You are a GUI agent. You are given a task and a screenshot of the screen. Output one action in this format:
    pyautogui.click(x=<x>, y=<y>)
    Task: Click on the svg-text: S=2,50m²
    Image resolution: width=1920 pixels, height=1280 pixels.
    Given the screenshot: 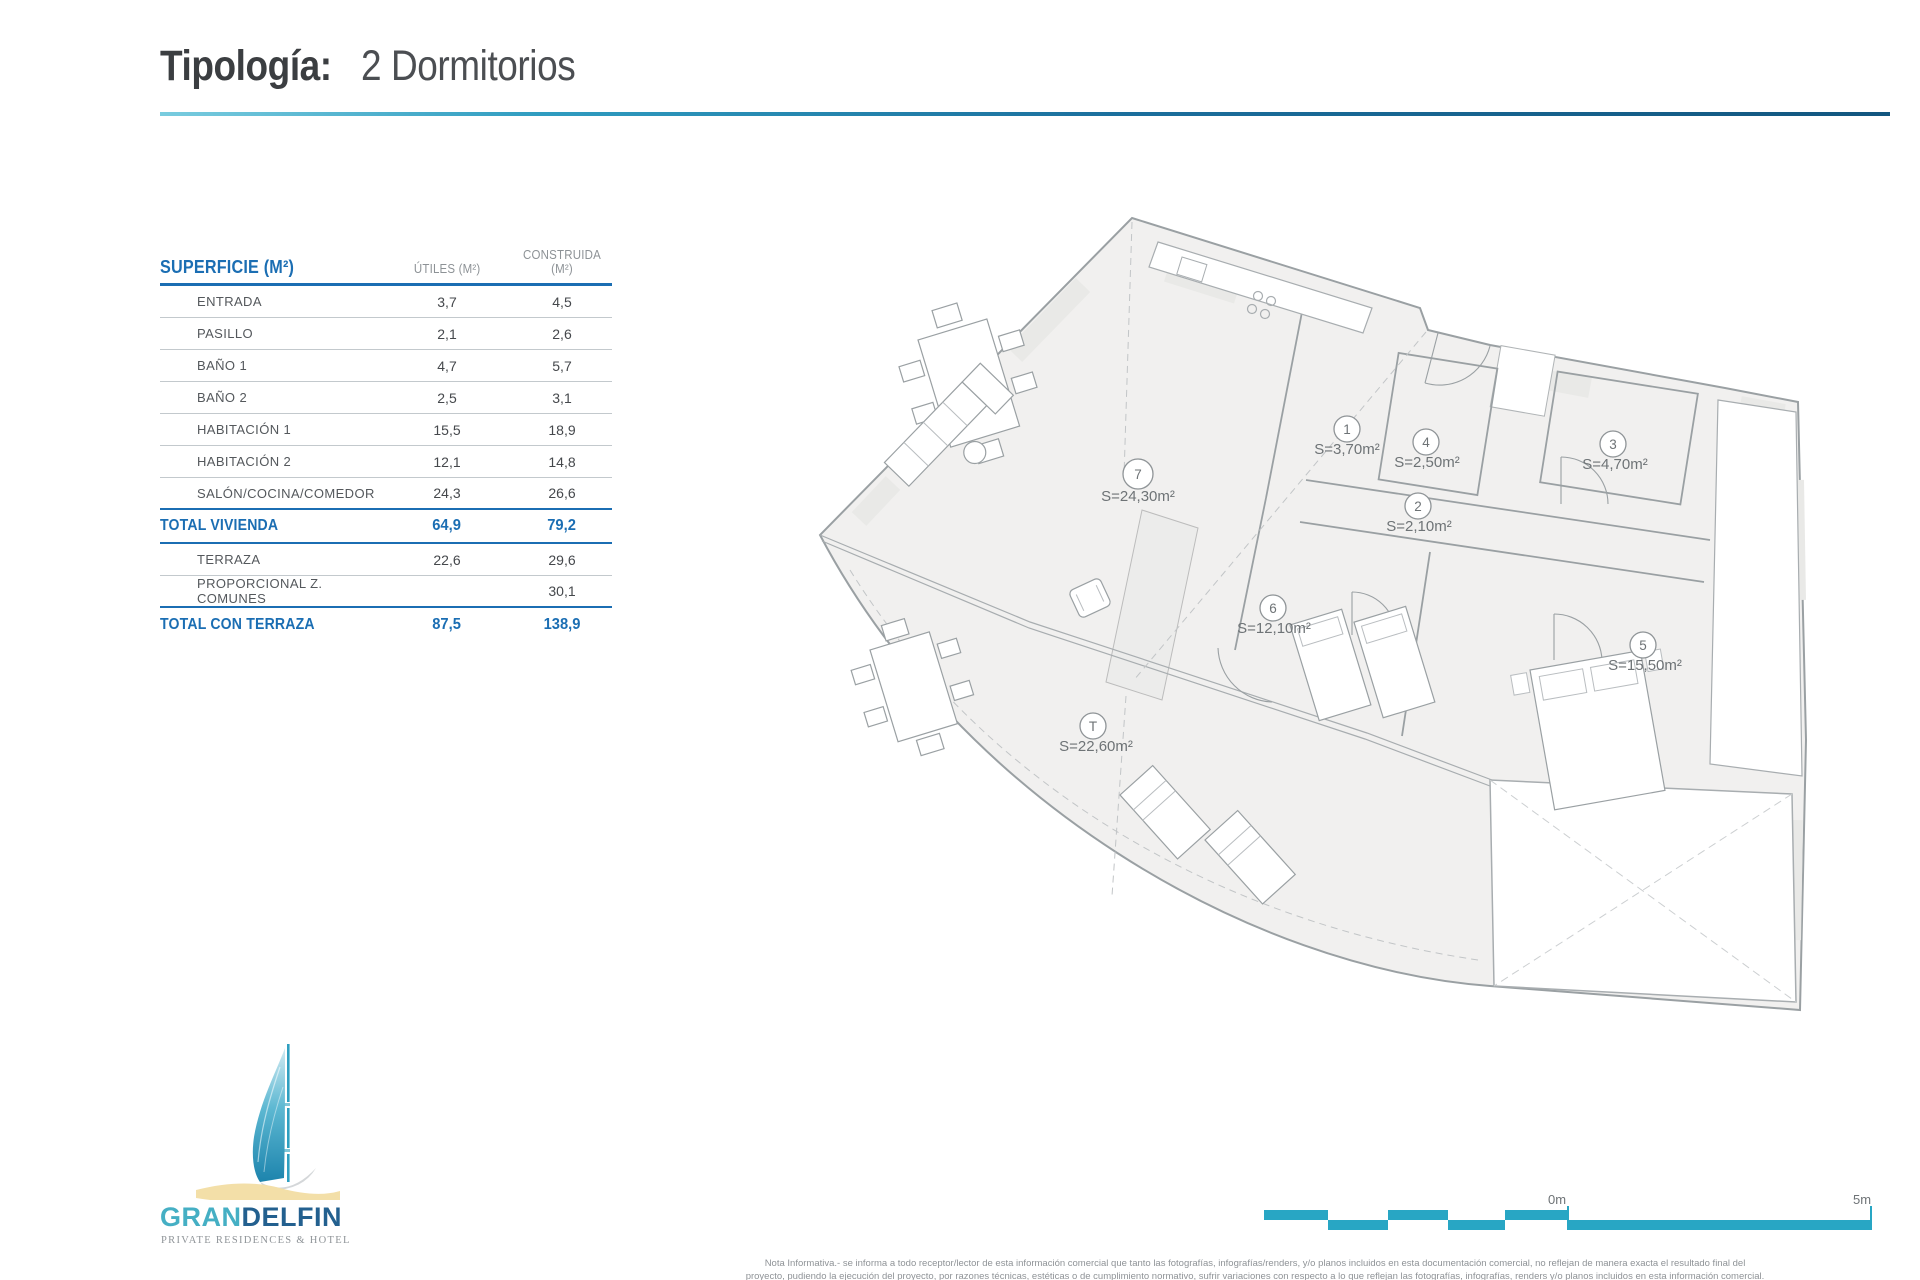 What is the action you would take?
    pyautogui.click(x=1426, y=462)
    